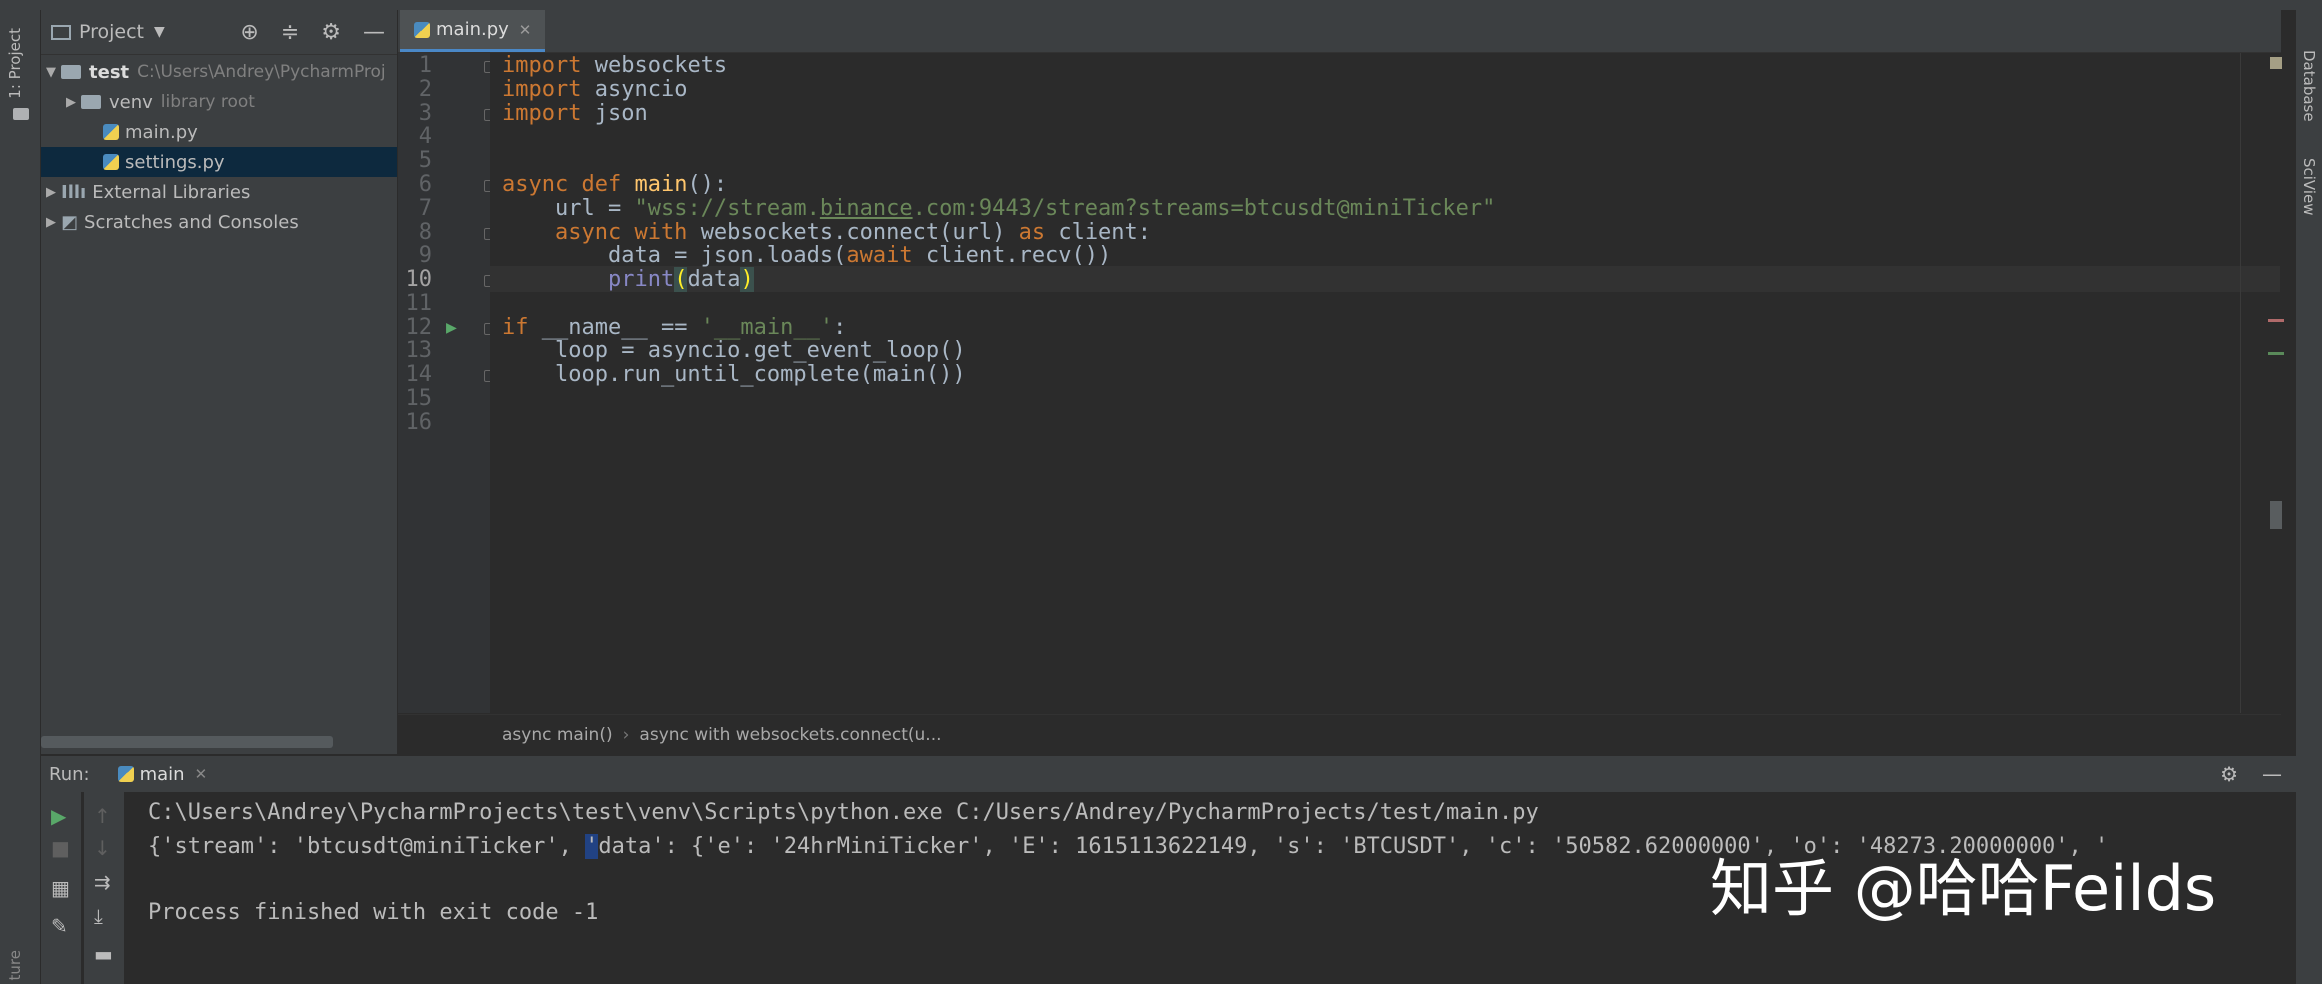 This screenshot has width=2322, height=984. What do you see at coordinates (2309, 187) in the screenshot?
I see `sciview-tool-button: SciView` at bounding box center [2309, 187].